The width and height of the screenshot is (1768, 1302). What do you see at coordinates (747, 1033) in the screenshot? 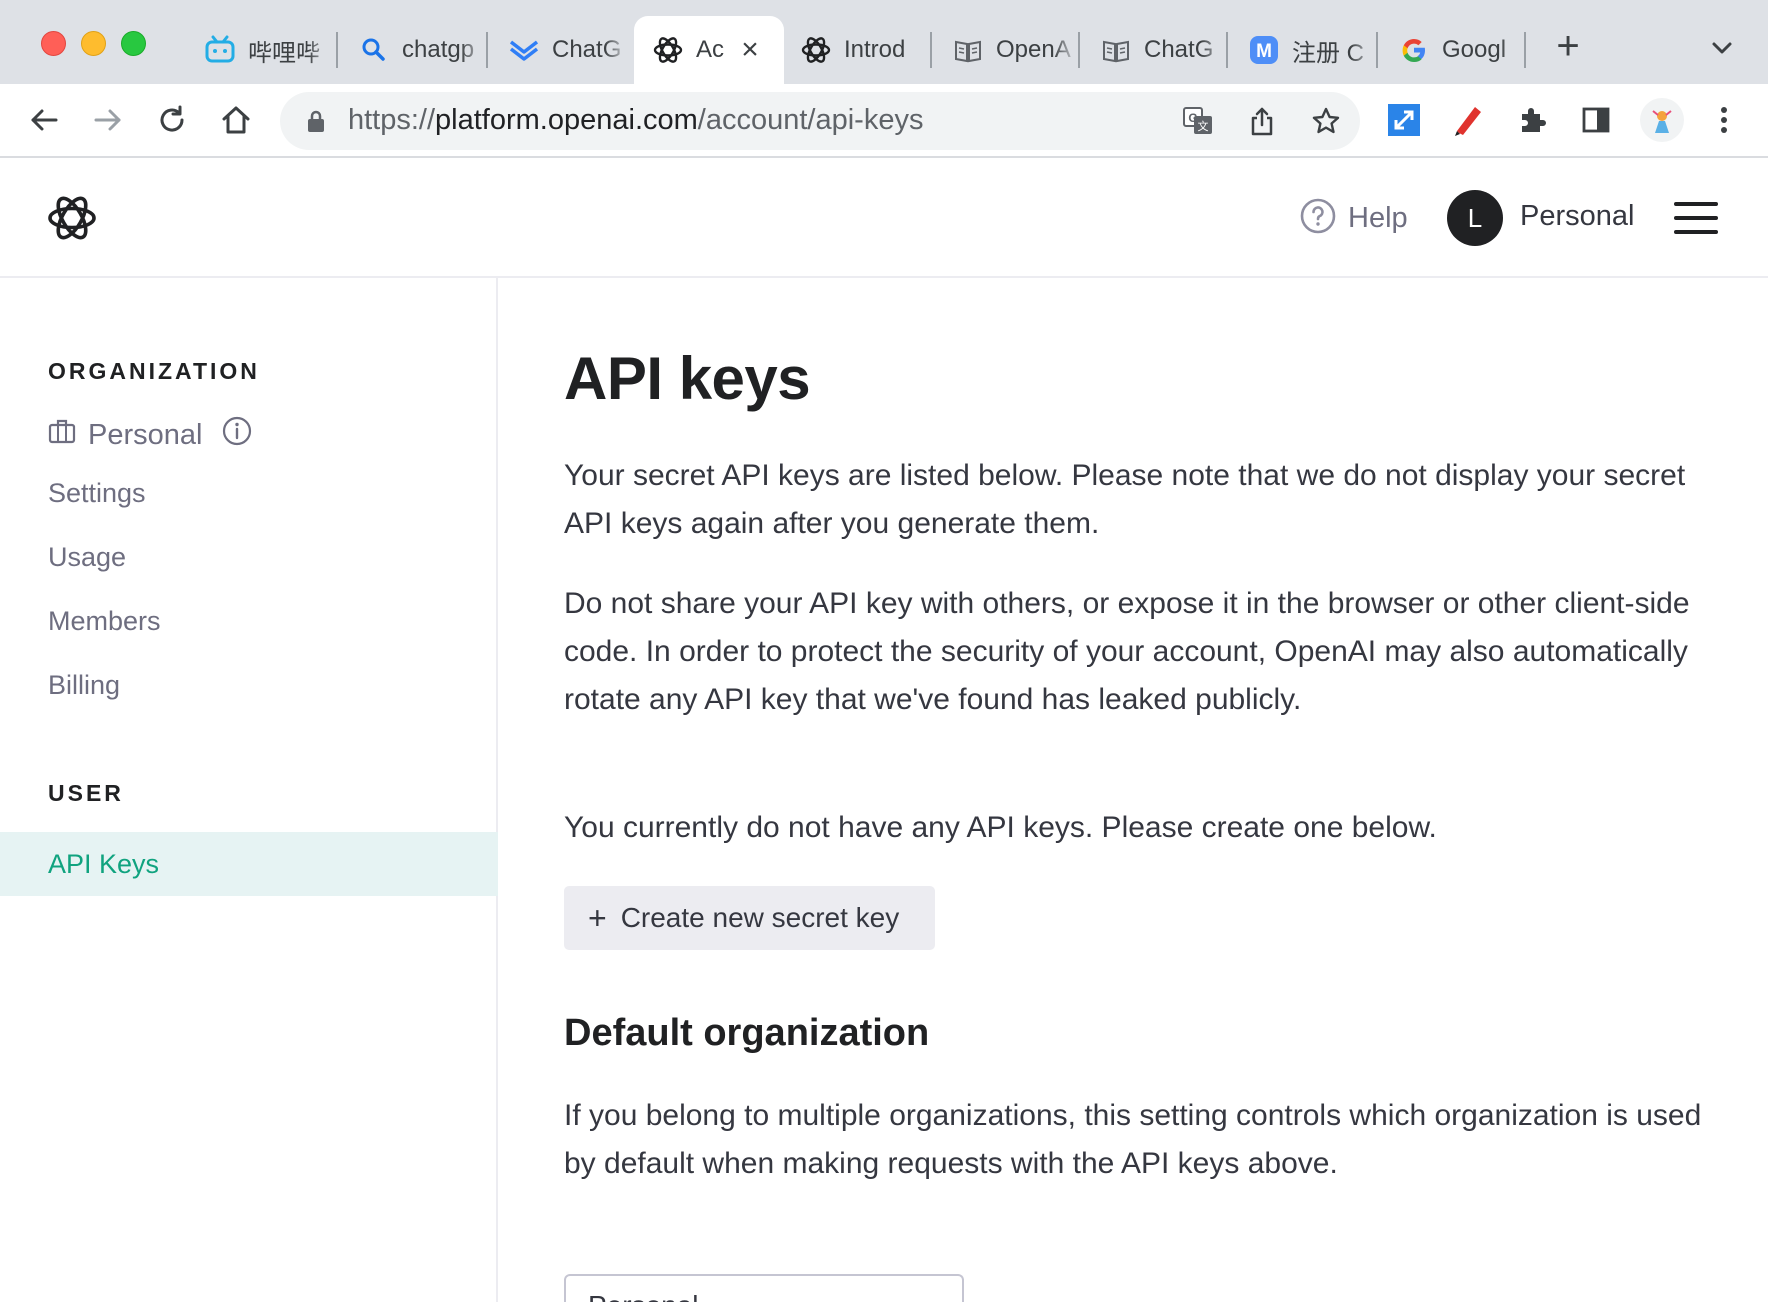
I see `default-organization-title: Default organization` at bounding box center [747, 1033].